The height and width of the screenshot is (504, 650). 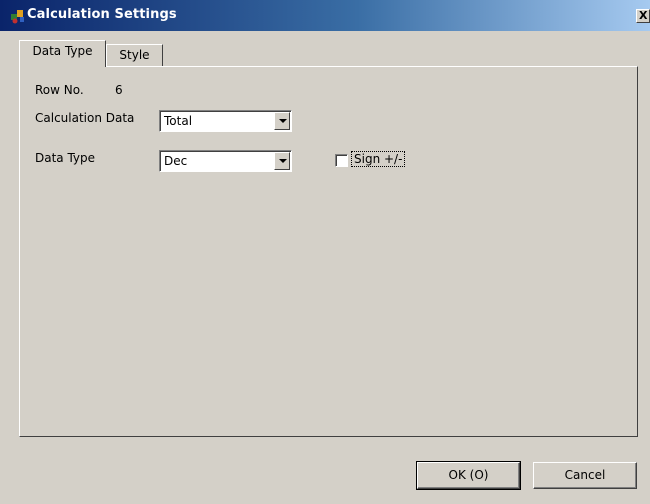 I want to click on tab-label: Style, so click(x=134, y=55).